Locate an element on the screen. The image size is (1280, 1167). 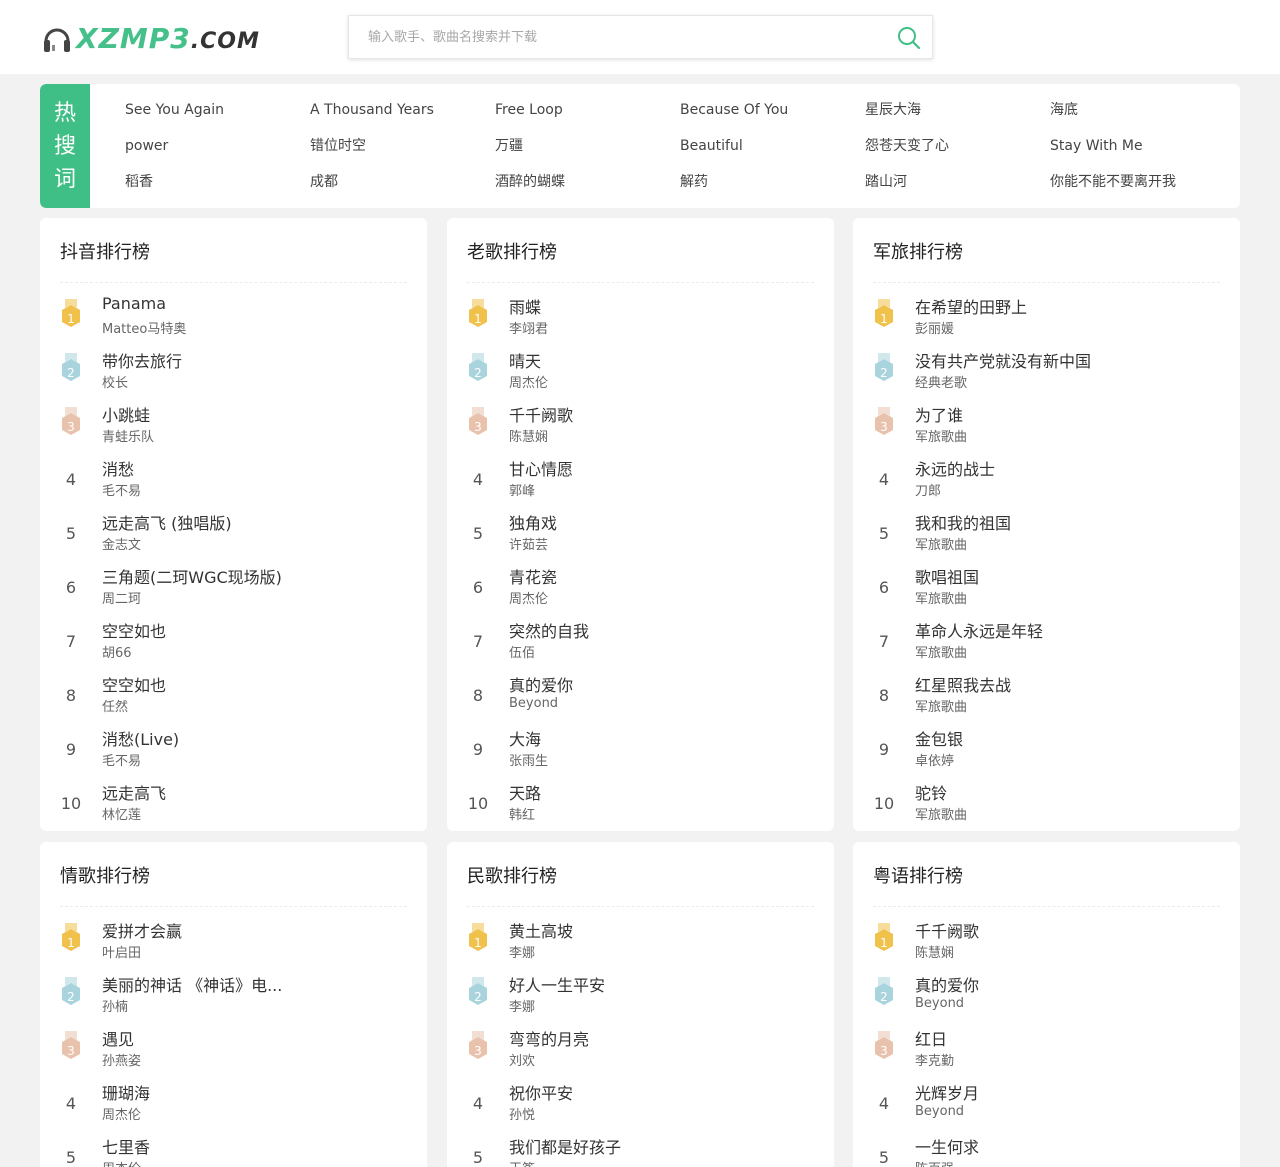
rank-item: 9 金包银 卓依婷 is located at coordinates (1046, 749).